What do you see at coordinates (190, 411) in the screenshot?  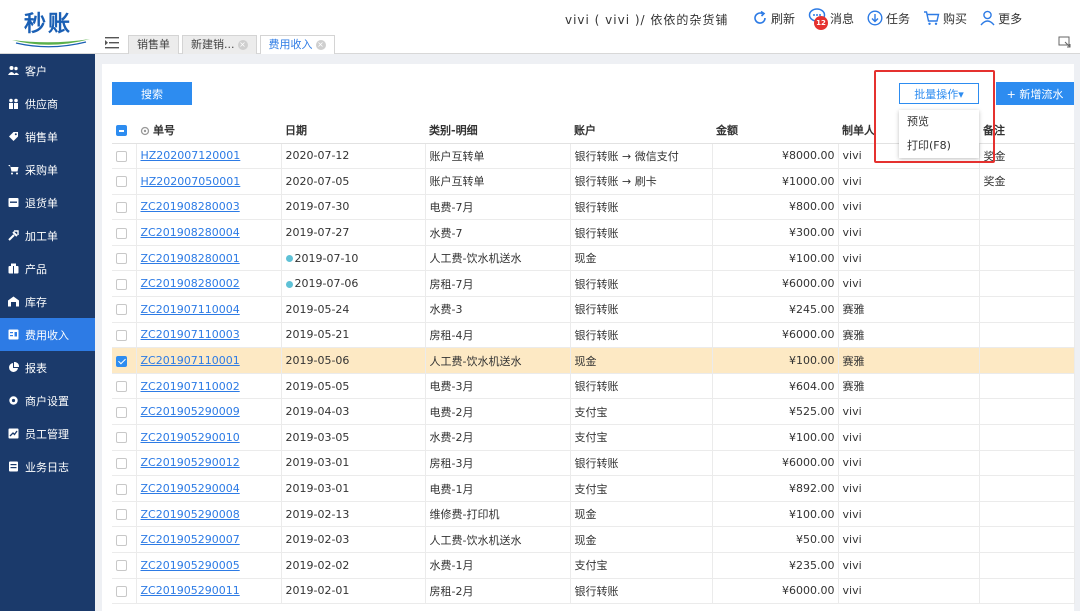 I see `order-no-link: ZC201905290009` at bounding box center [190, 411].